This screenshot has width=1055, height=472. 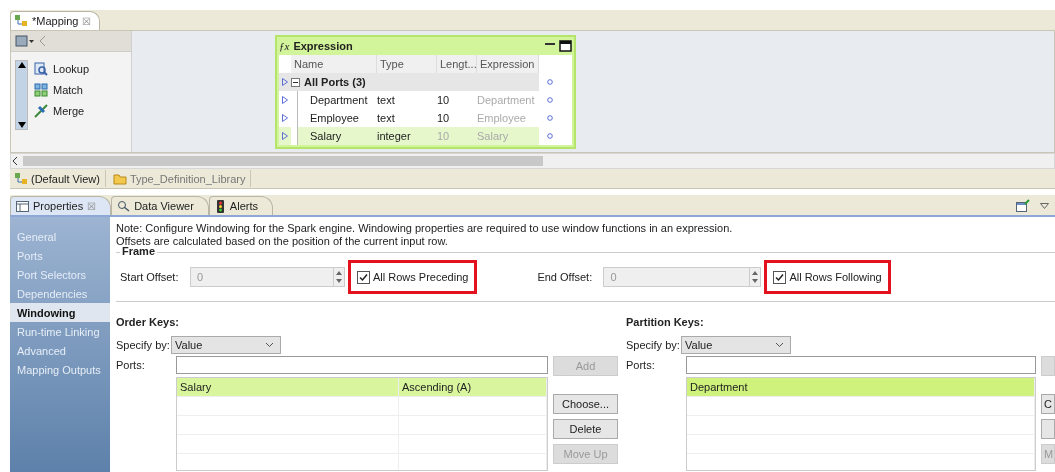 I want to click on offset-label: Start Offset:, so click(x=150, y=277).